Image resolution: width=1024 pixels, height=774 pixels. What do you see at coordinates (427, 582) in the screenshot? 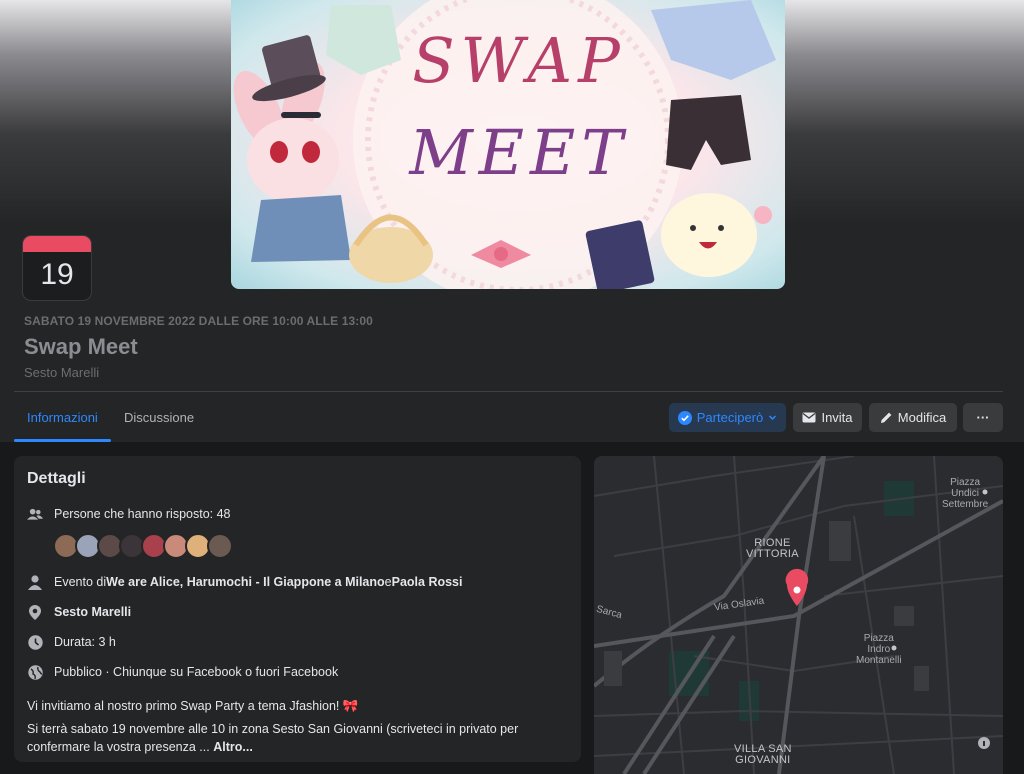
I see `organizer-link-b: Paola Rossi` at bounding box center [427, 582].